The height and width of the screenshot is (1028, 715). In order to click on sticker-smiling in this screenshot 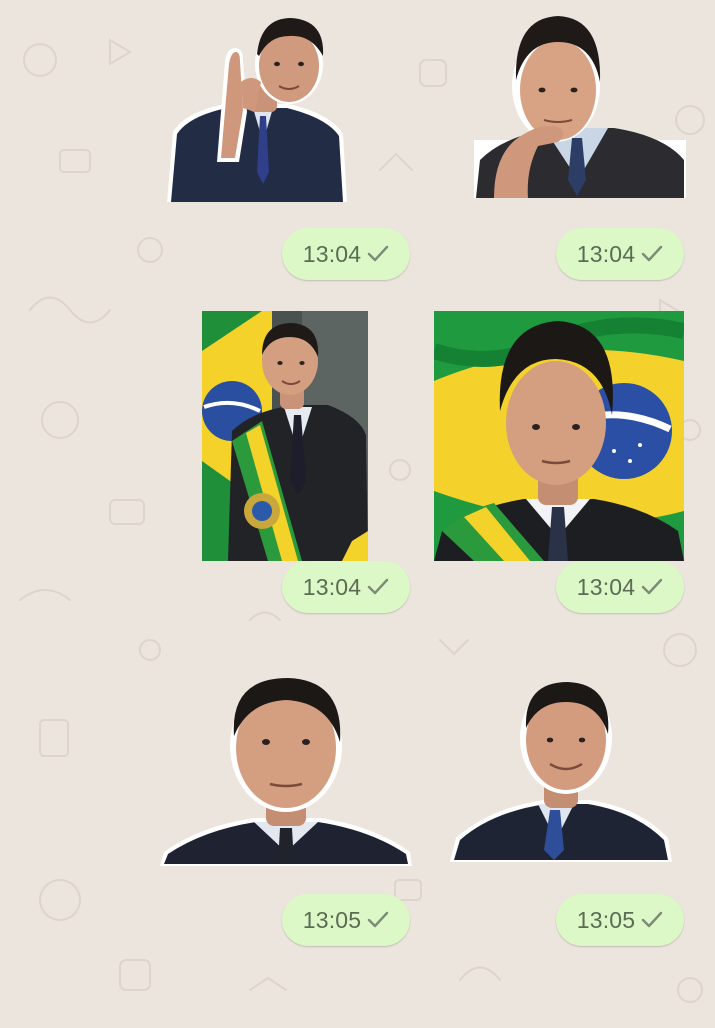, I will do `click(561, 771)`.